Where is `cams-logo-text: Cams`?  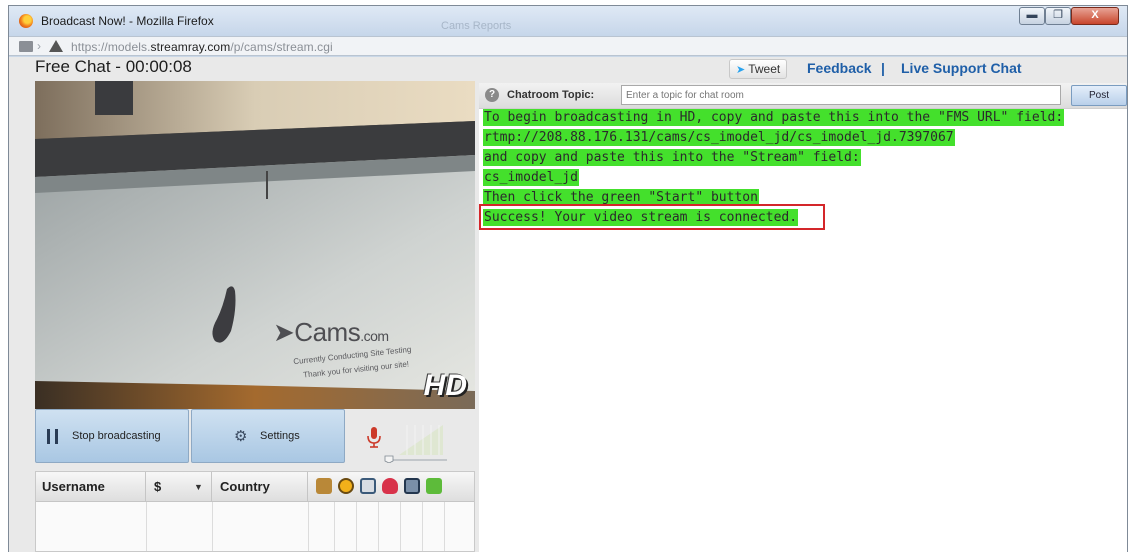 cams-logo-text: Cams is located at coordinates (327, 332).